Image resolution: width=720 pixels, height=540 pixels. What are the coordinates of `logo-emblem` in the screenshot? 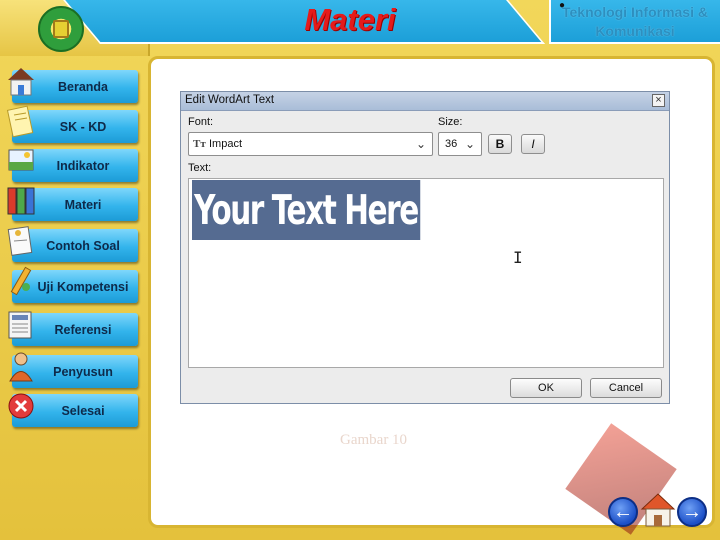 It's located at (61, 29).